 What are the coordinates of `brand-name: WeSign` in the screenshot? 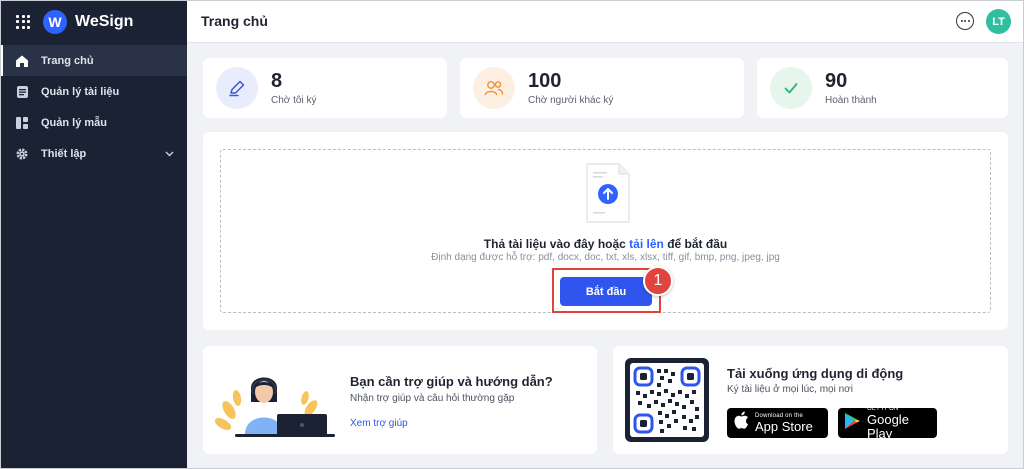 It's located at (104, 21).